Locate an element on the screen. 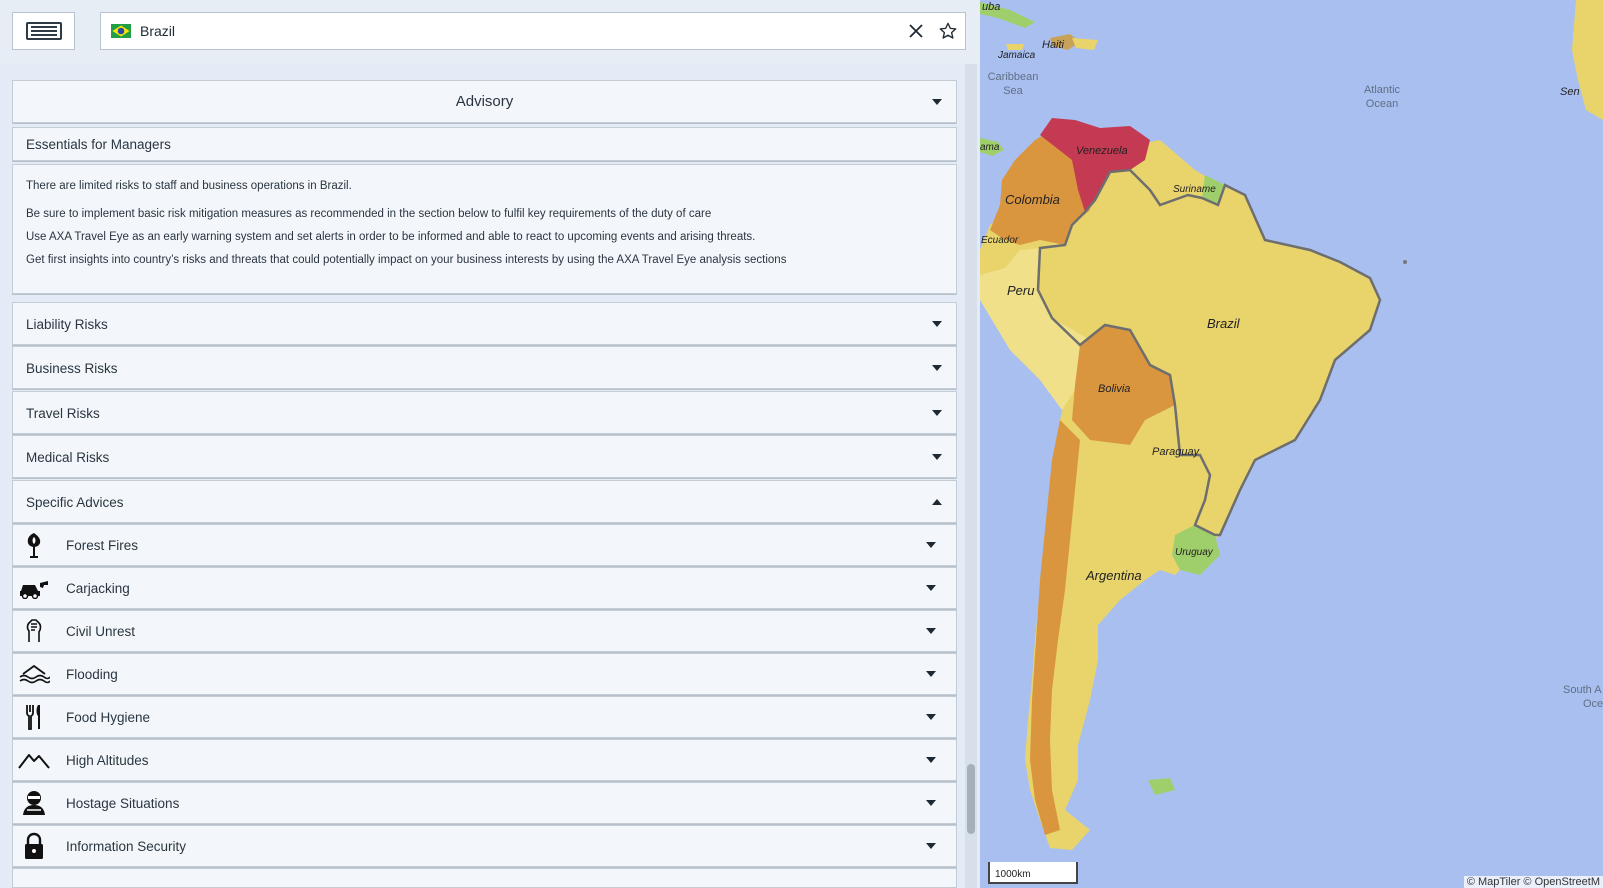 The width and height of the screenshot is (1603, 888). menu-button is located at coordinates (43, 31).